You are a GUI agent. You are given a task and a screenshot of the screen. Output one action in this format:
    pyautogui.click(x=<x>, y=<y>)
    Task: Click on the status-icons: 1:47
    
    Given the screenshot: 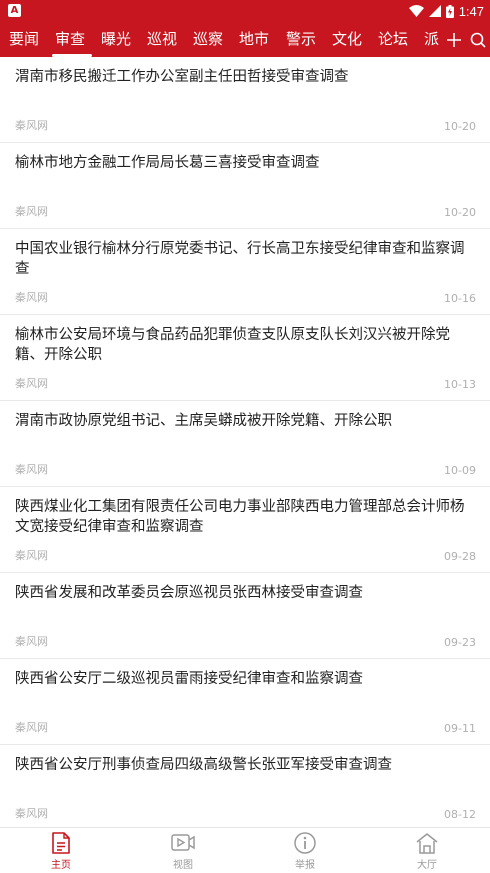 What is the action you would take?
    pyautogui.click(x=446, y=11)
    